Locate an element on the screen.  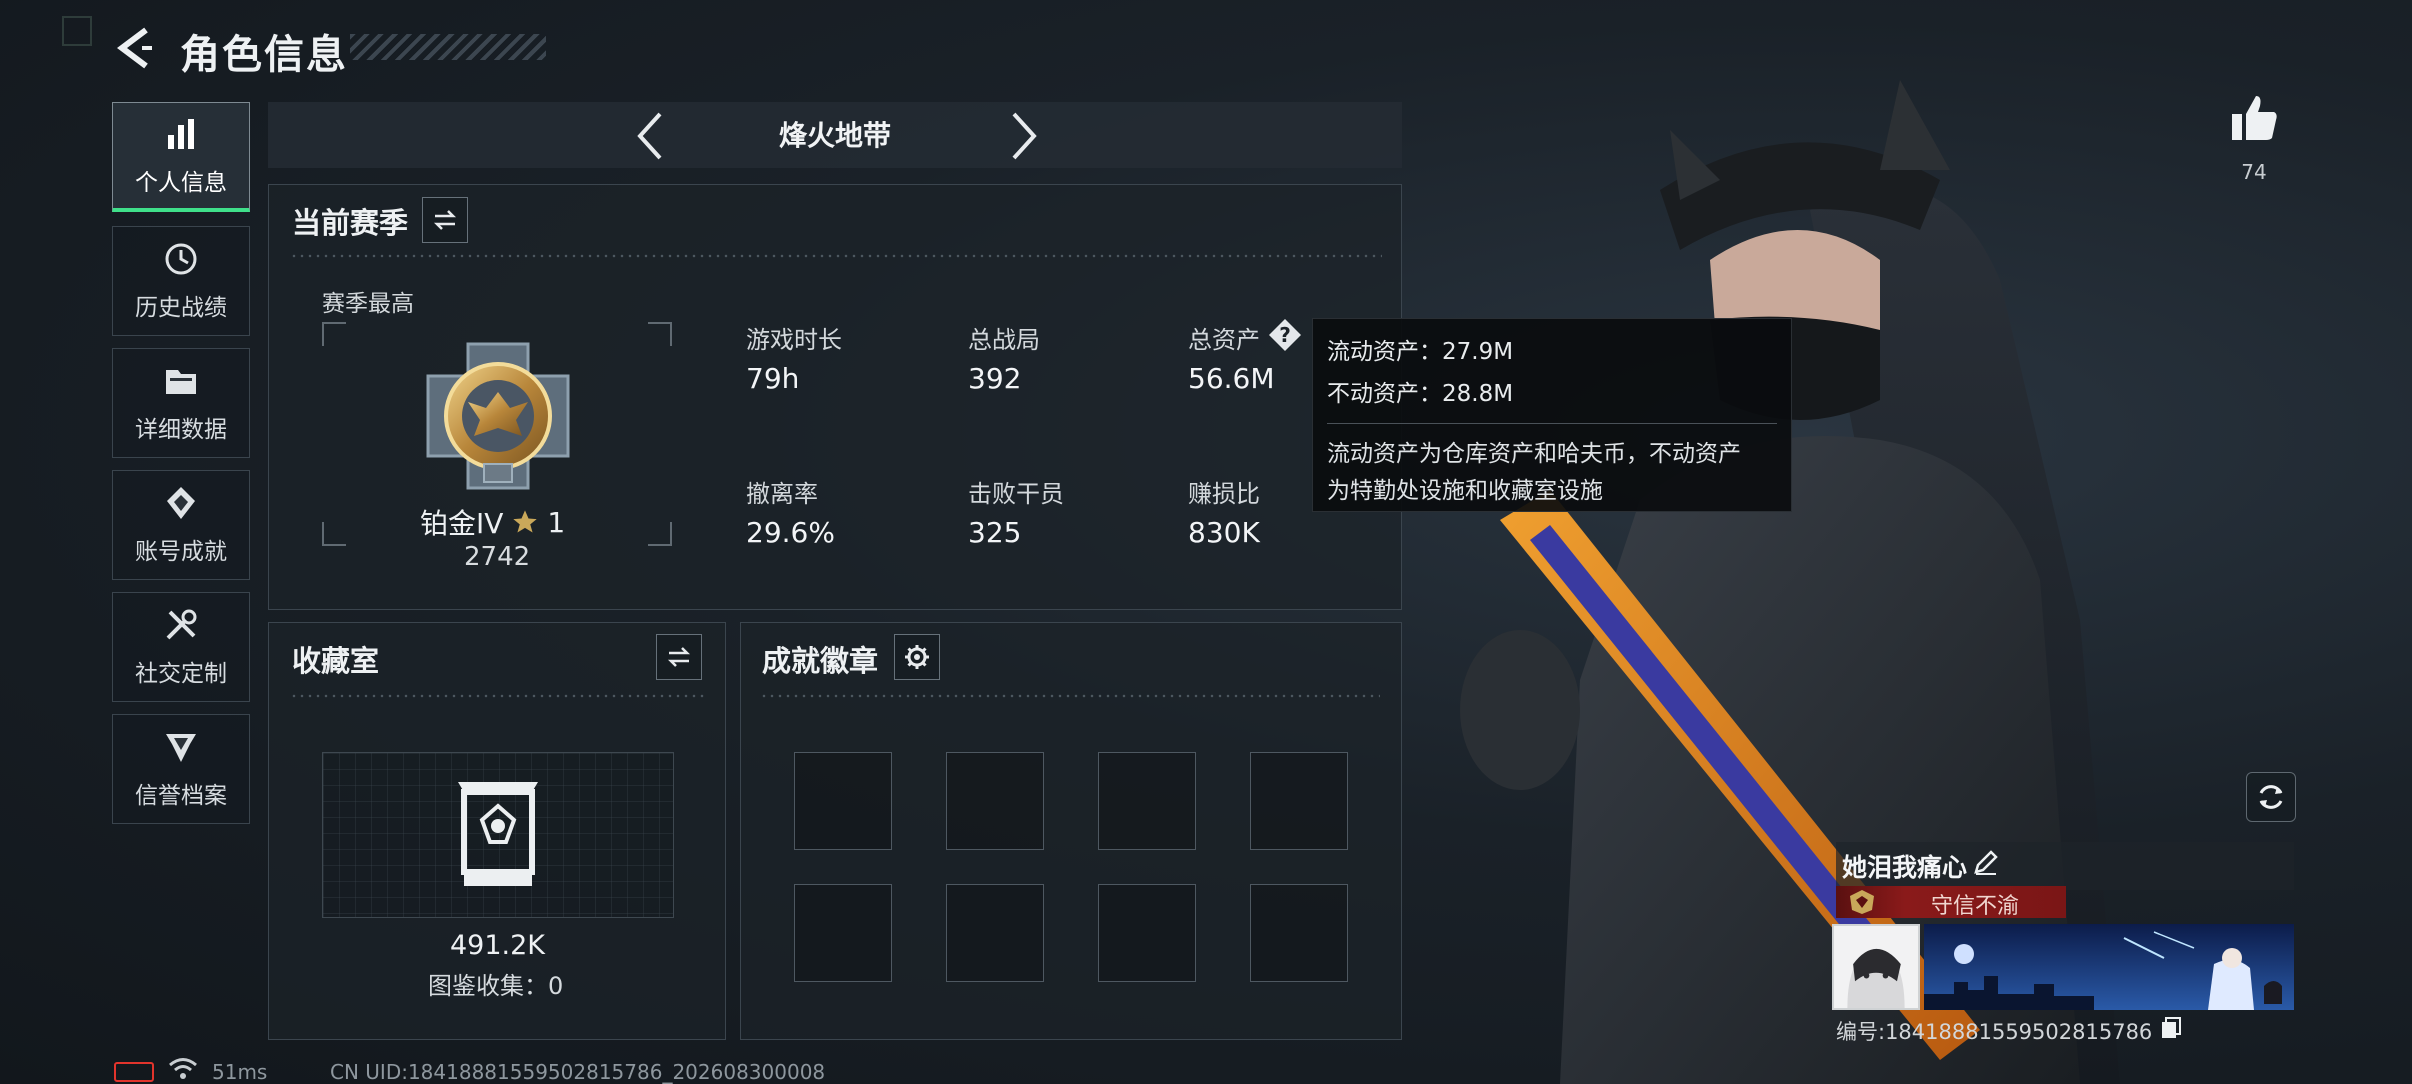
sidebar-item-detailed-data: 详细数据 is located at coordinates (181, 403).